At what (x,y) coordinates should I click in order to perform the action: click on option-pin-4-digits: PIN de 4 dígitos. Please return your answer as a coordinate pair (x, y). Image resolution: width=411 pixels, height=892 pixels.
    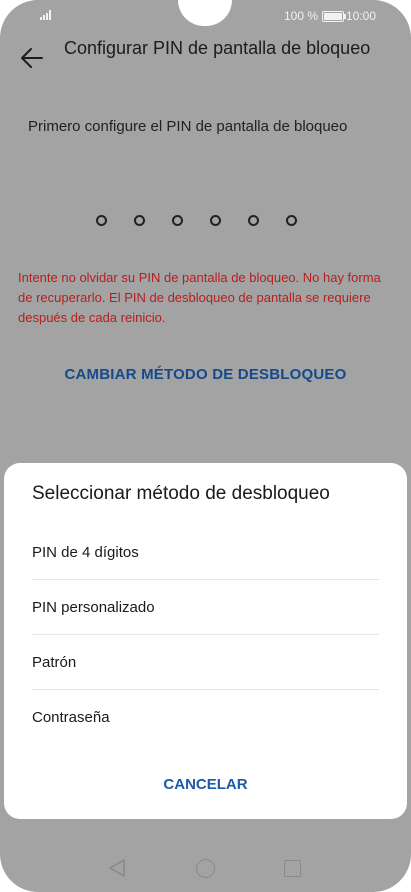
    Looking at the image, I should click on (205, 552).